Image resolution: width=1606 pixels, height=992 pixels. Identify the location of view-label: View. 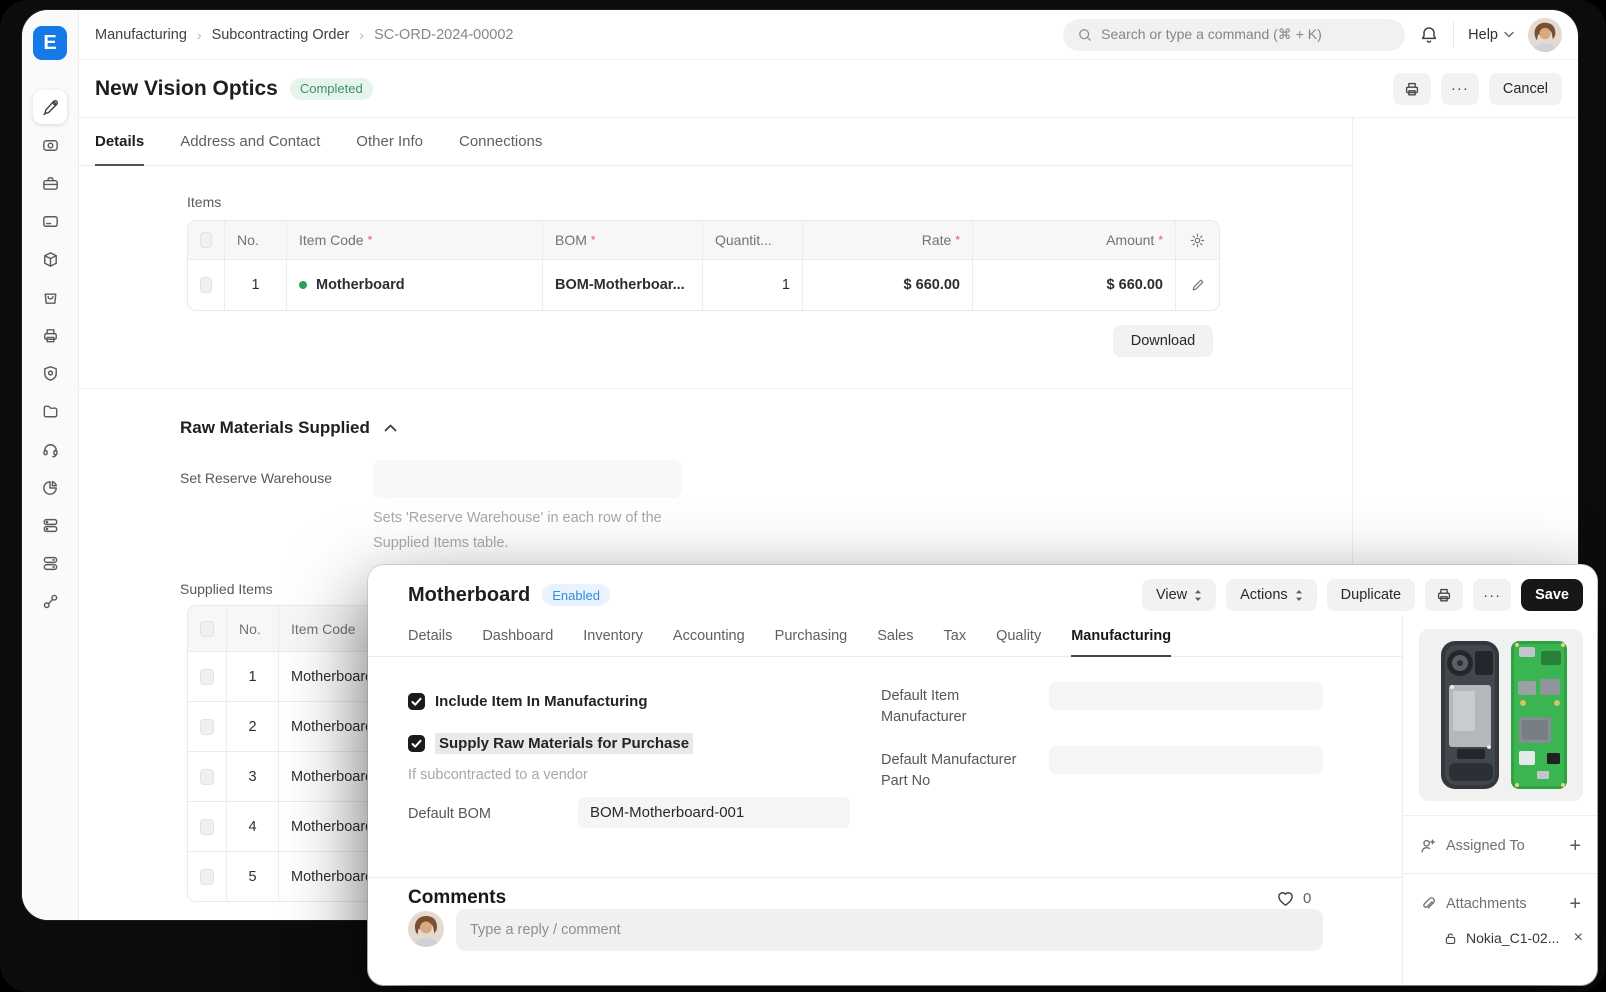
(1171, 595).